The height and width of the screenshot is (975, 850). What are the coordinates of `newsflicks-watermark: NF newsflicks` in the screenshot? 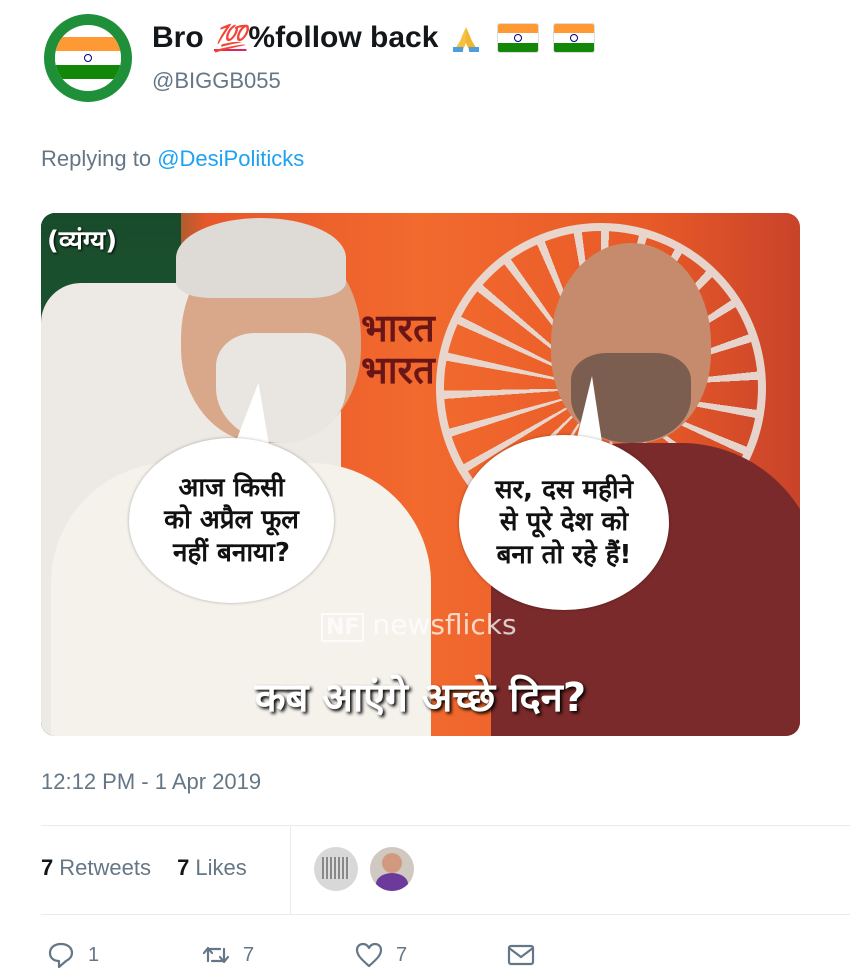 It's located at (419, 625).